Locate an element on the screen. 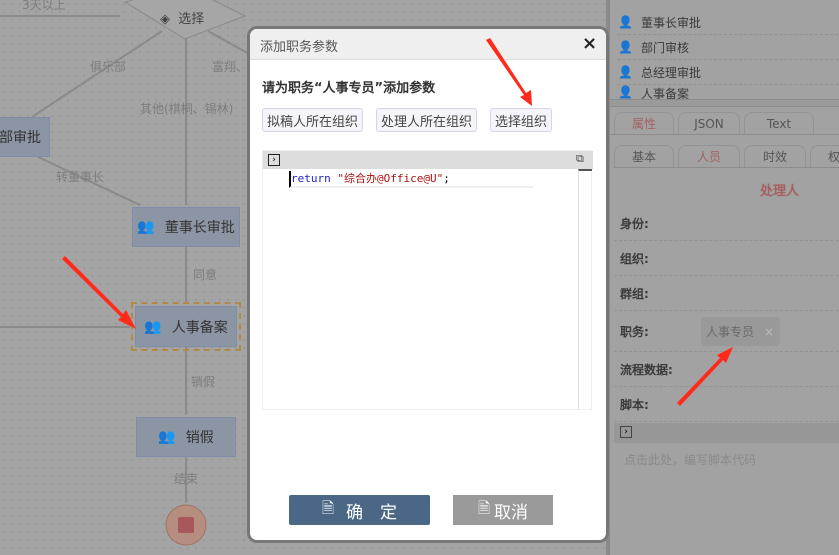  field-identity: 身份: is located at coordinates (726, 223).